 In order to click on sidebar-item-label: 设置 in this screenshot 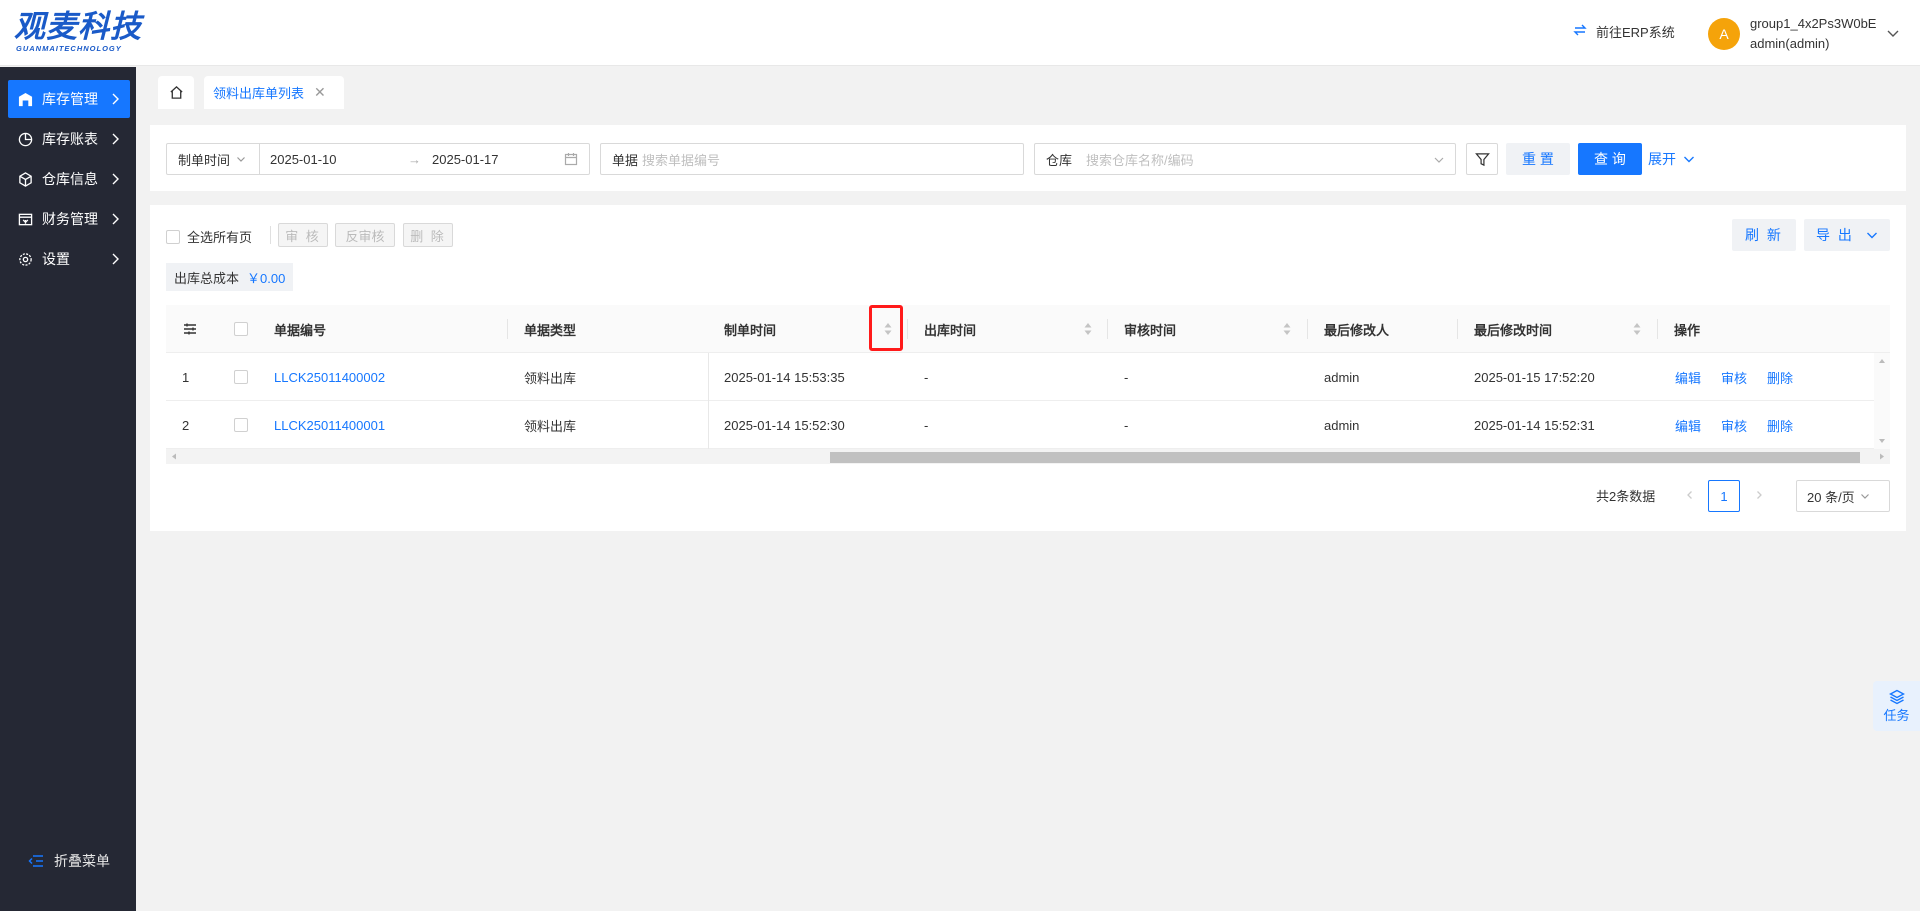, I will do `click(56, 259)`.